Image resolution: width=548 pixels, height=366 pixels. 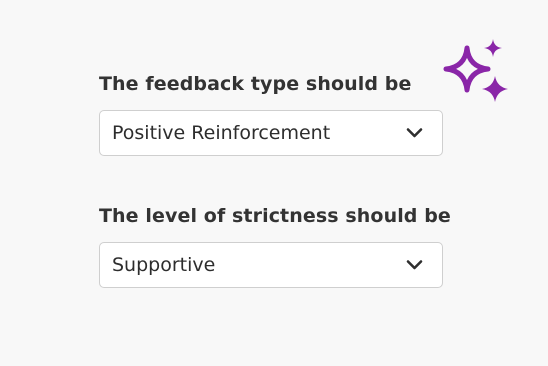 What do you see at coordinates (221, 133) in the screenshot?
I see `feedback-type-selected-value: Positive Reinforcement` at bounding box center [221, 133].